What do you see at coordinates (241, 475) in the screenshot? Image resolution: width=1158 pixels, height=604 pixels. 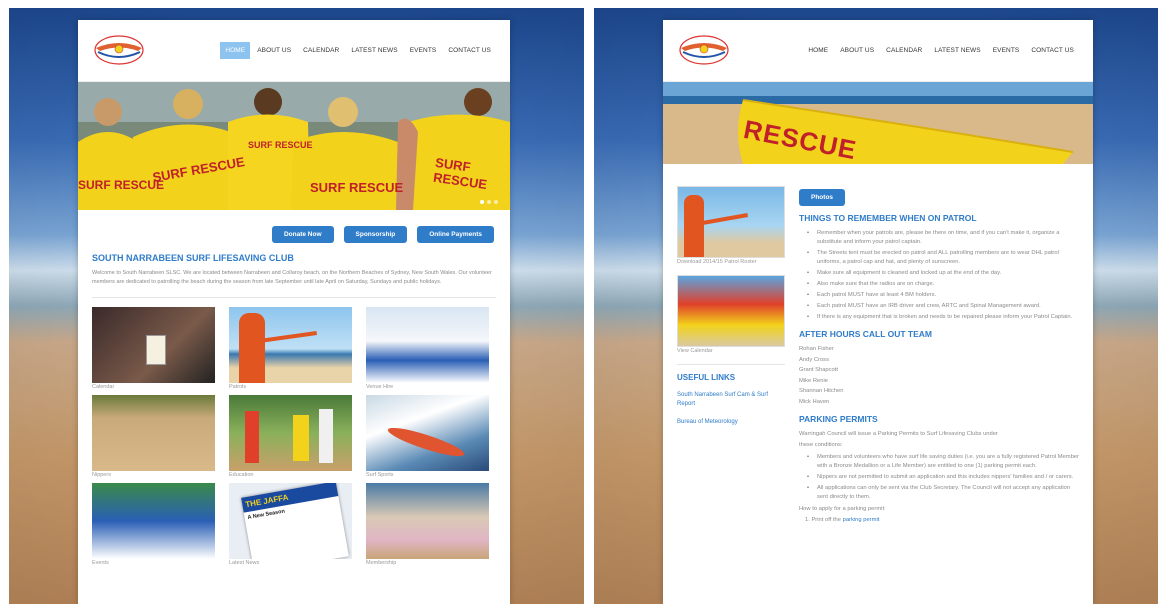 I see `tile-caption: Education` at bounding box center [241, 475].